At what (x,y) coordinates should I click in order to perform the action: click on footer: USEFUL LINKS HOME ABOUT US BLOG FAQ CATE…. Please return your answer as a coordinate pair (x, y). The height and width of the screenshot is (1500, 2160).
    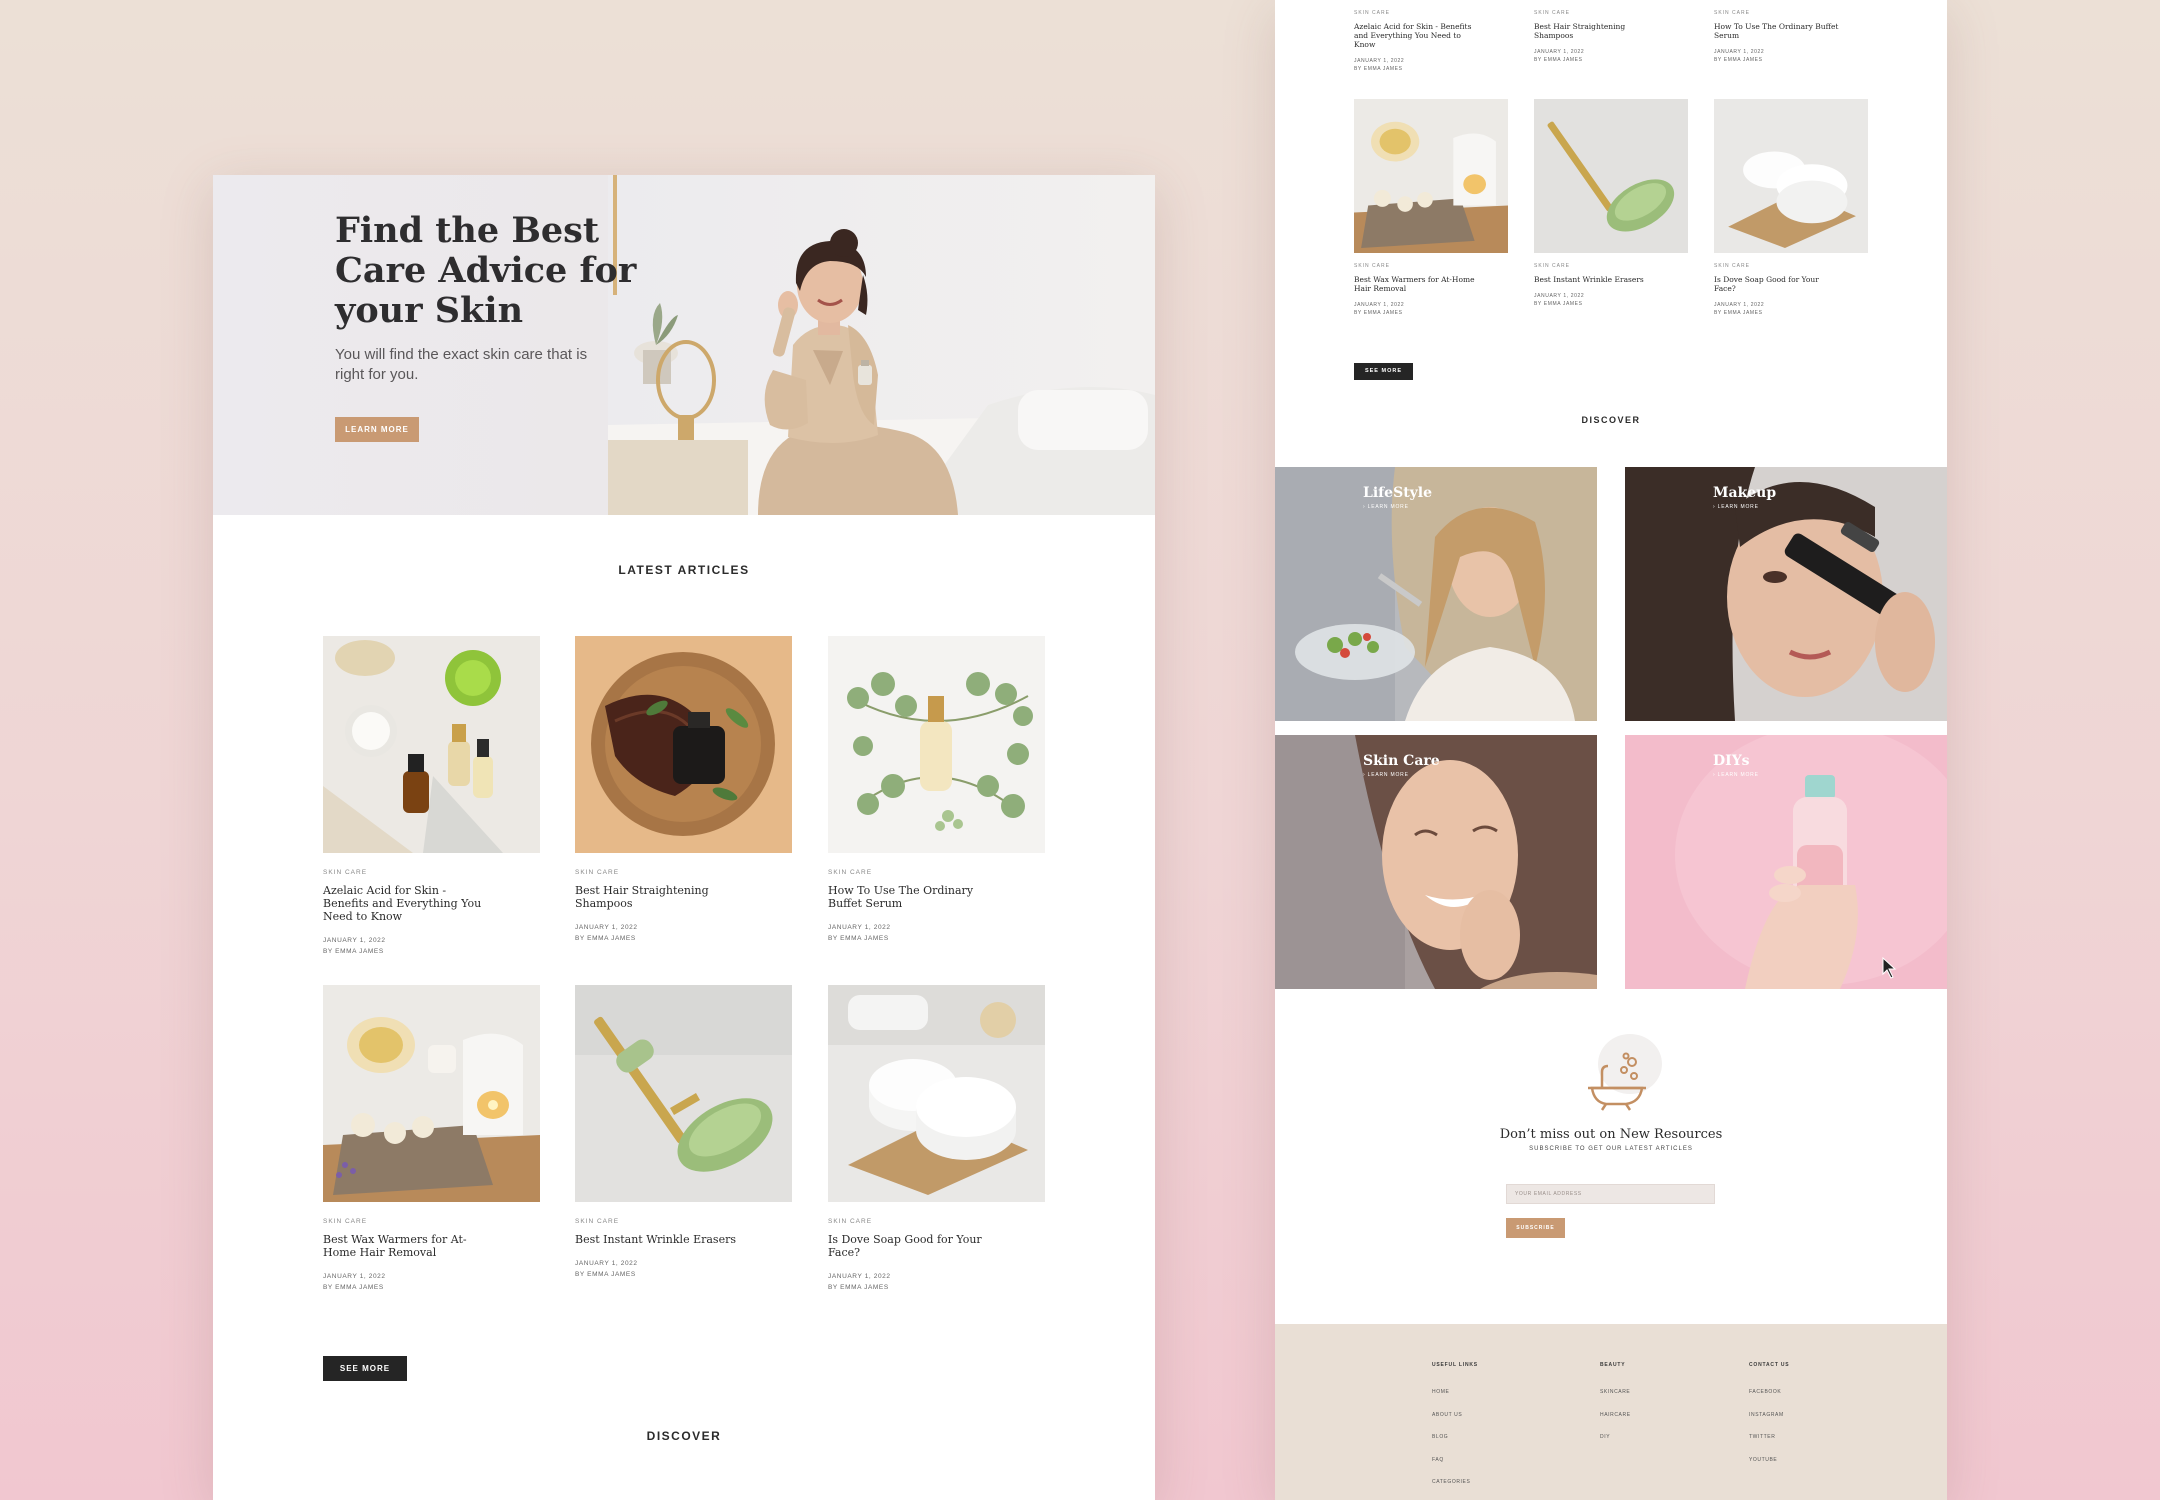
    Looking at the image, I should click on (1611, 1412).